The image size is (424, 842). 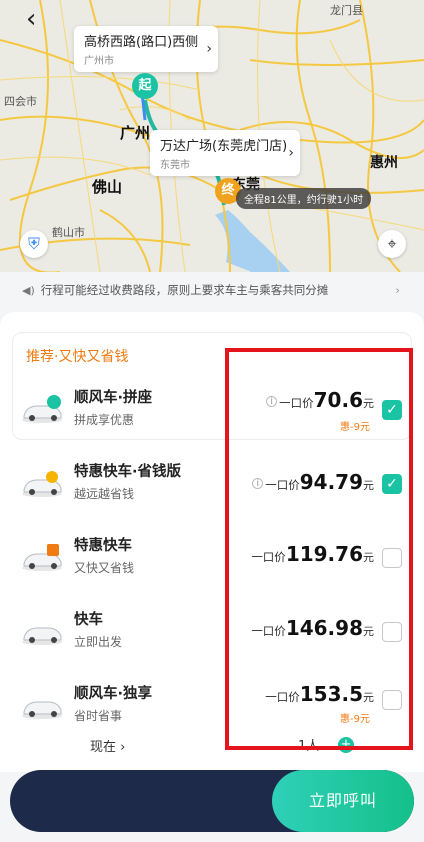 I want to click on option-name: 顺风车·独享, so click(x=113, y=694).